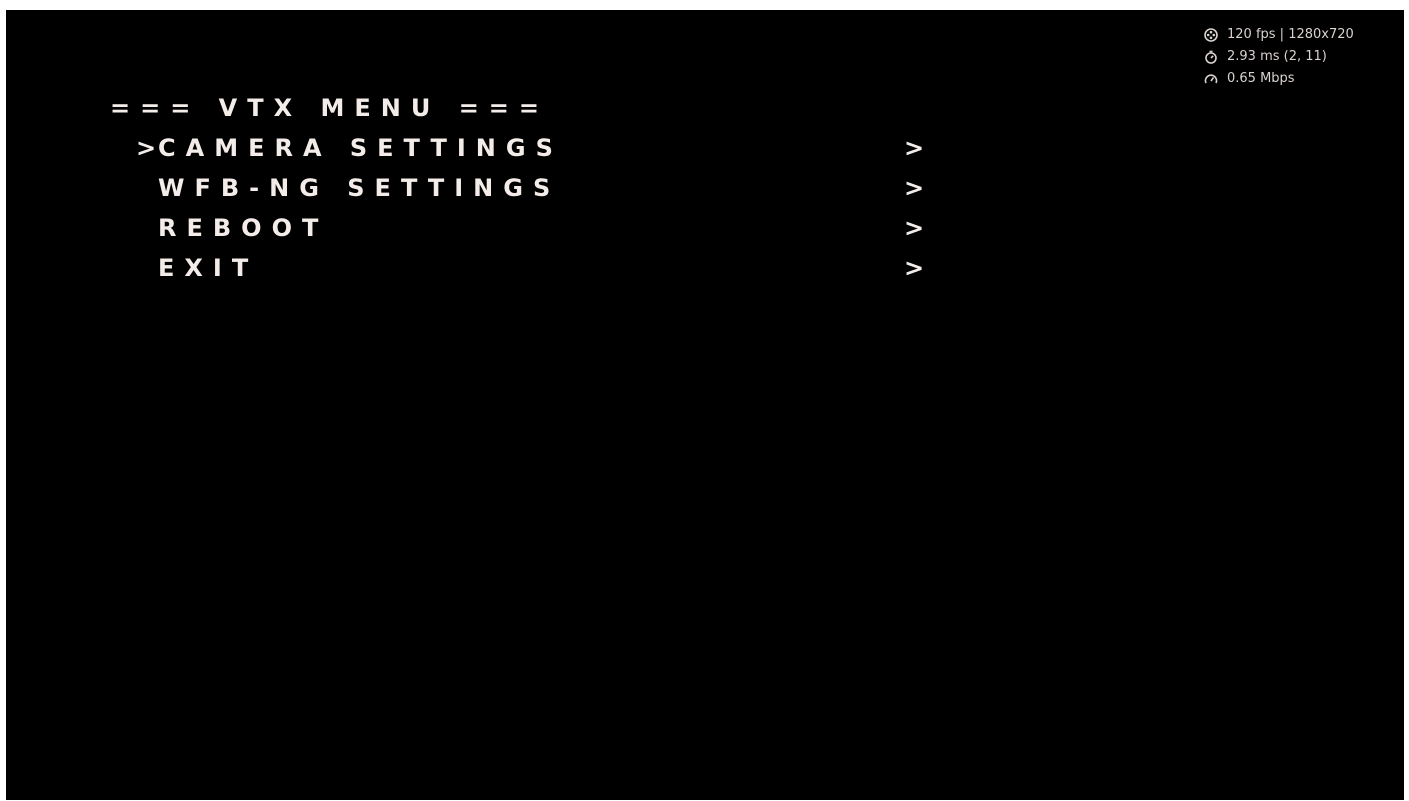  I want to click on bitrate-stat: 0.65 Mbps, so click(1279, 79).